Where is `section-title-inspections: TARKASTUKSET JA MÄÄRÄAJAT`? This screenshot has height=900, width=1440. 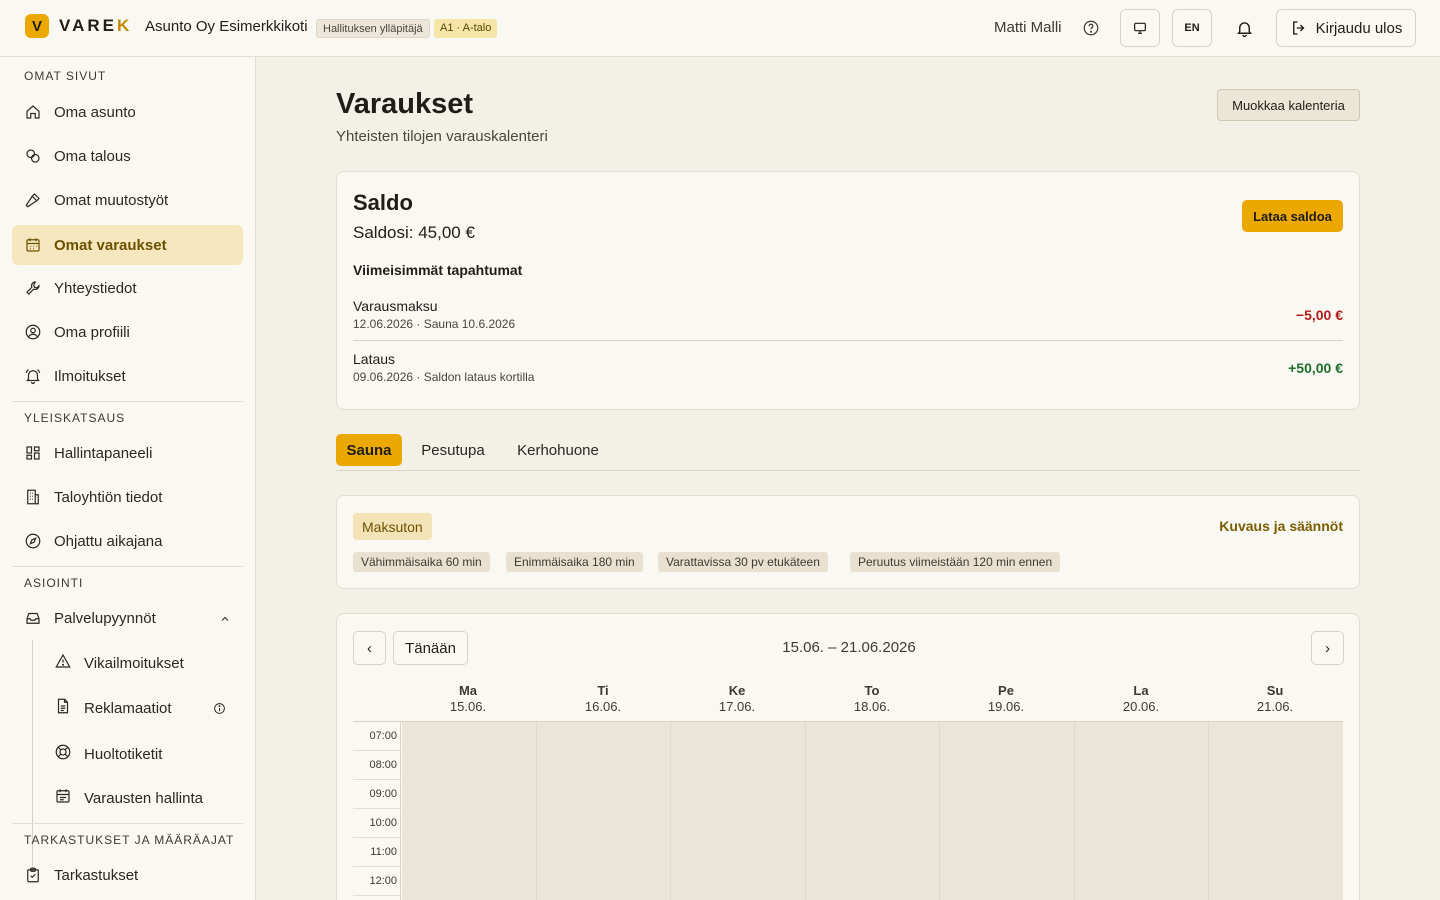
section-title-inspections: TARKASTUKSET JA MÄÄRÄAJAT is located at coordinates (129, 840).